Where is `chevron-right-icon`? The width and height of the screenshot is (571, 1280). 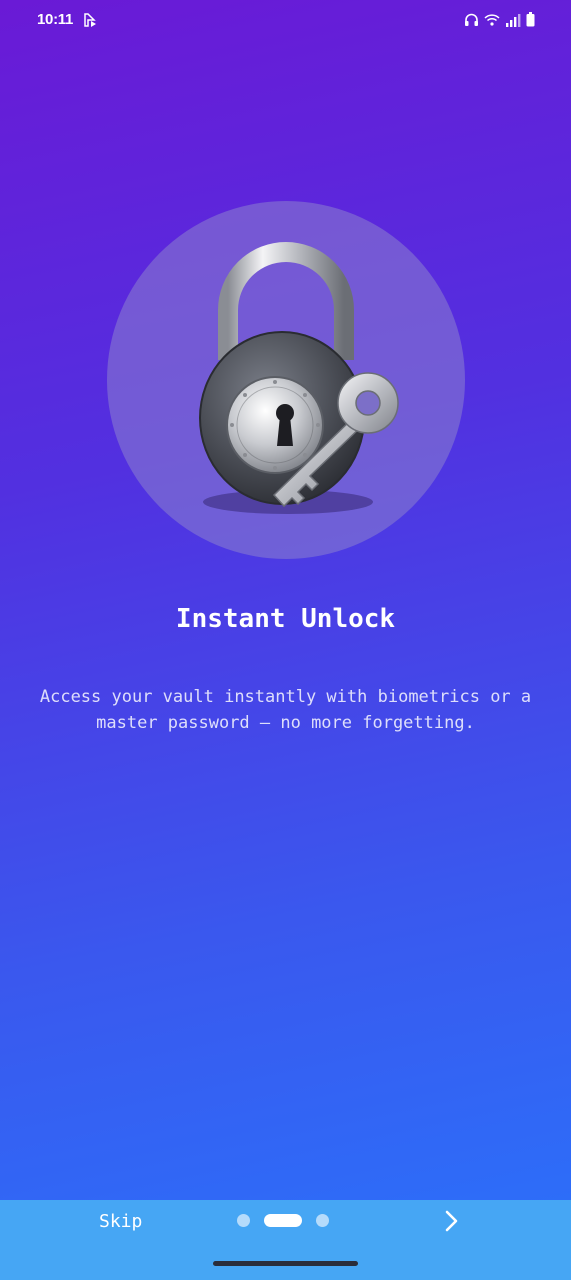 chevron-right-icon is located at coordinates (451, 1221).